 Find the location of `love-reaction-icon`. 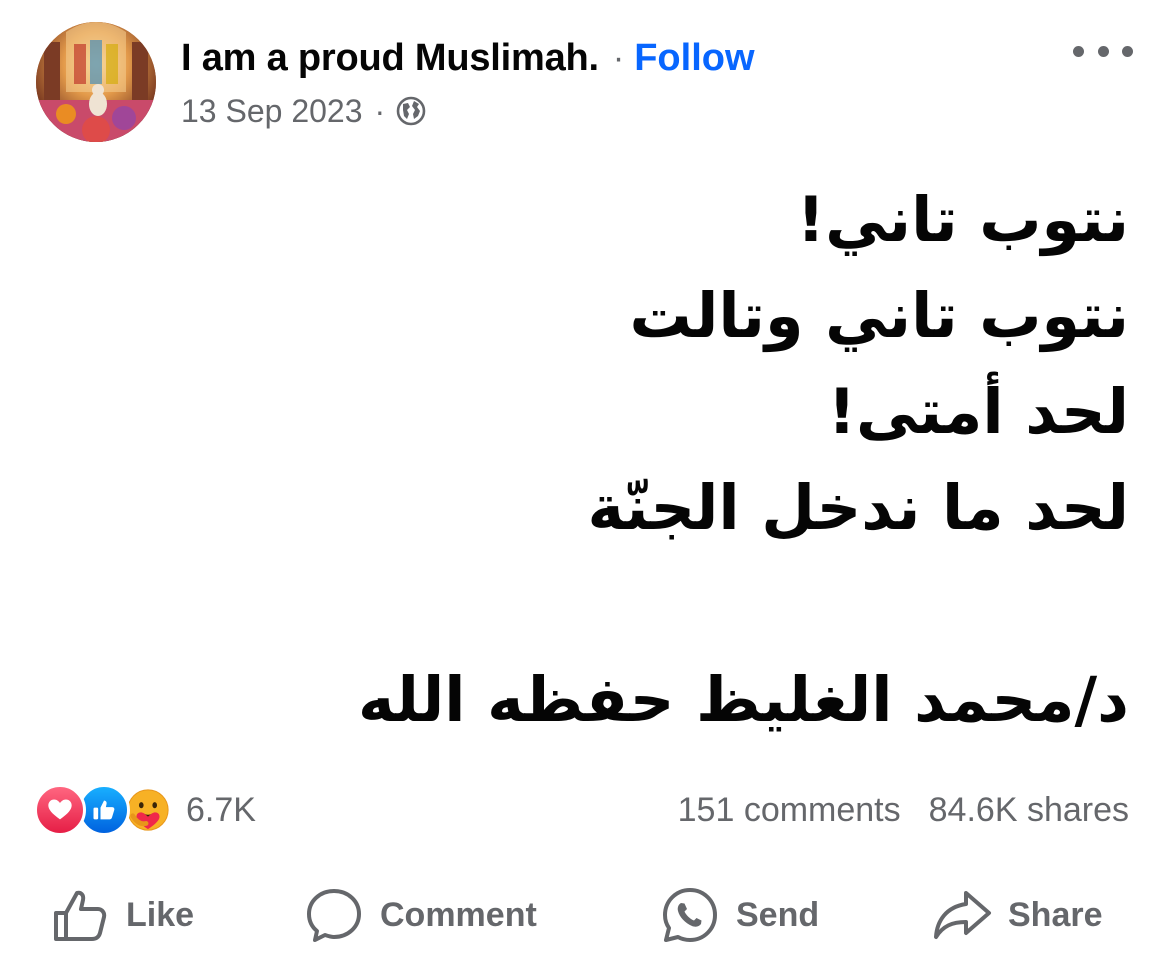

love-reaction-icon is located at coordinates (60, 810).